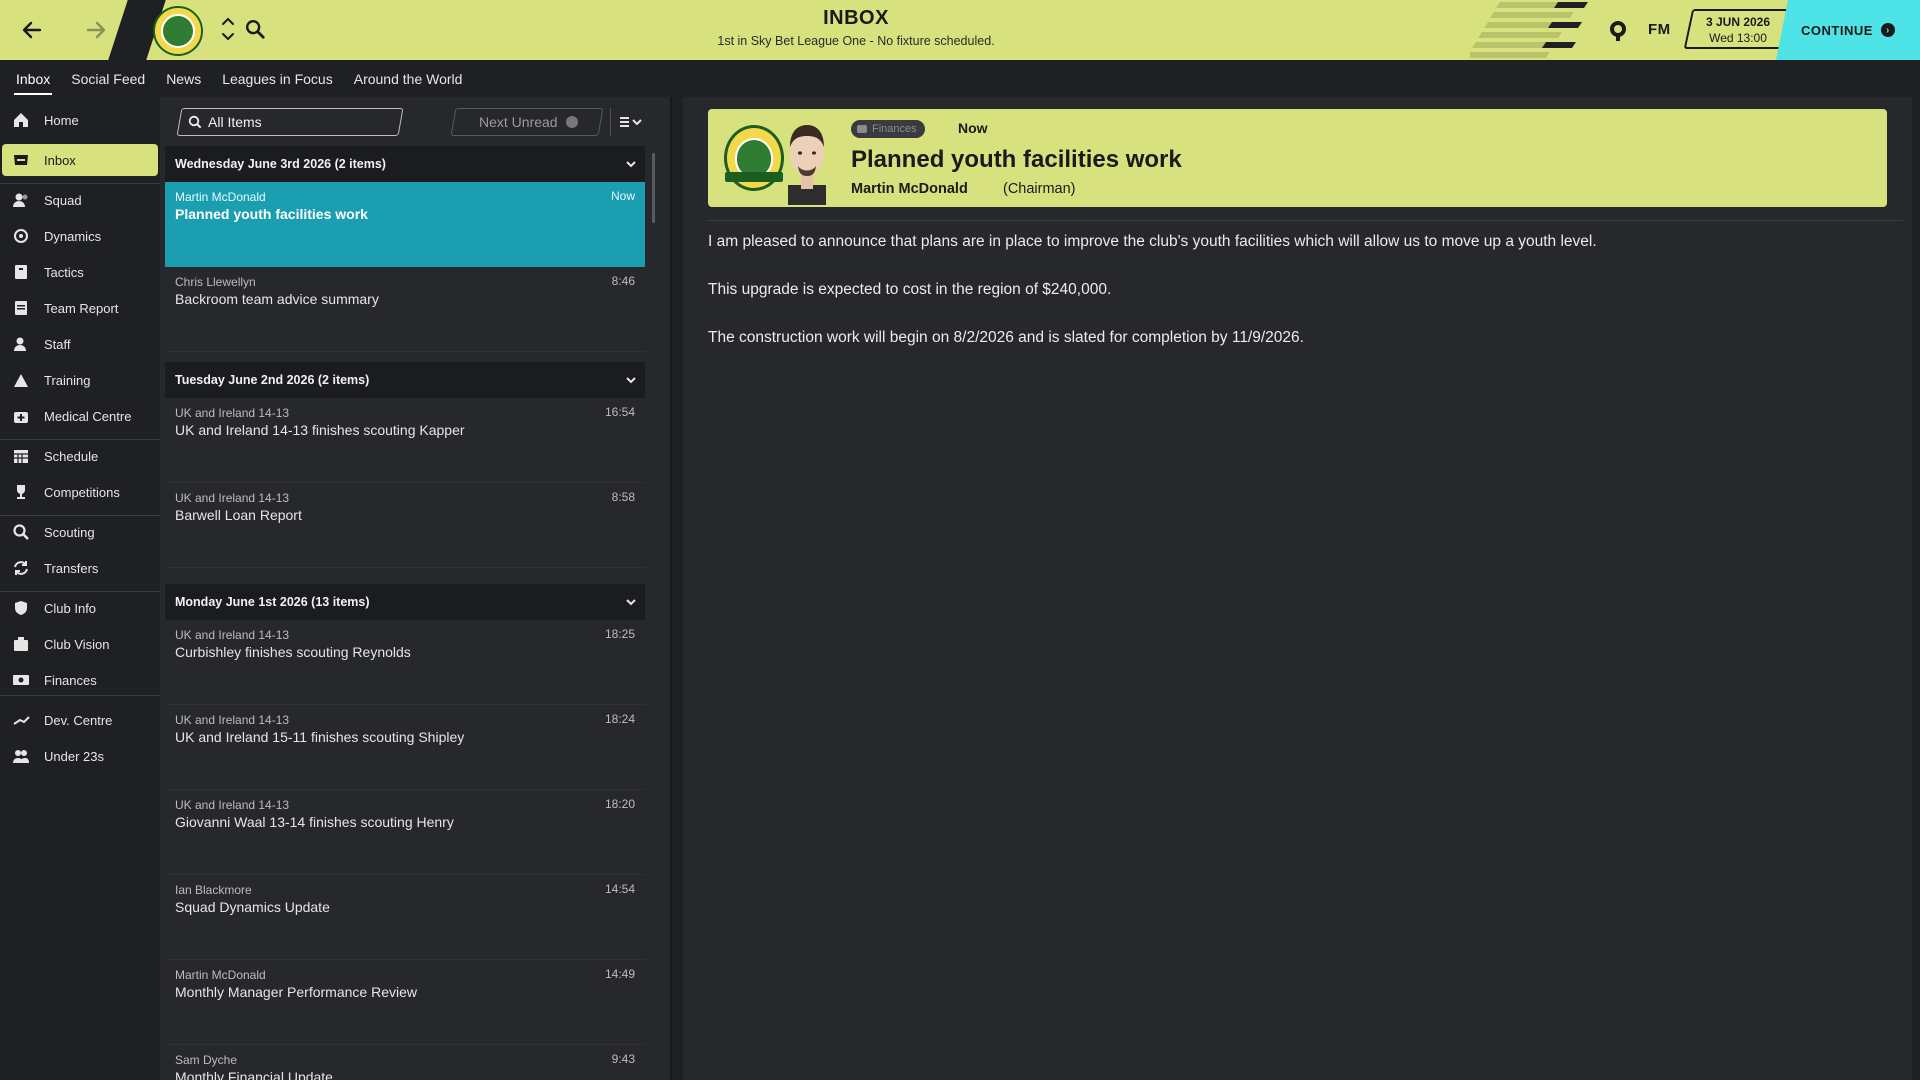 This screenshot has width=1920, height=1080. What do you see at coordinates (1618, 30) in the screenshot?
I see `network-icon` at bounding box center [1618, 30].